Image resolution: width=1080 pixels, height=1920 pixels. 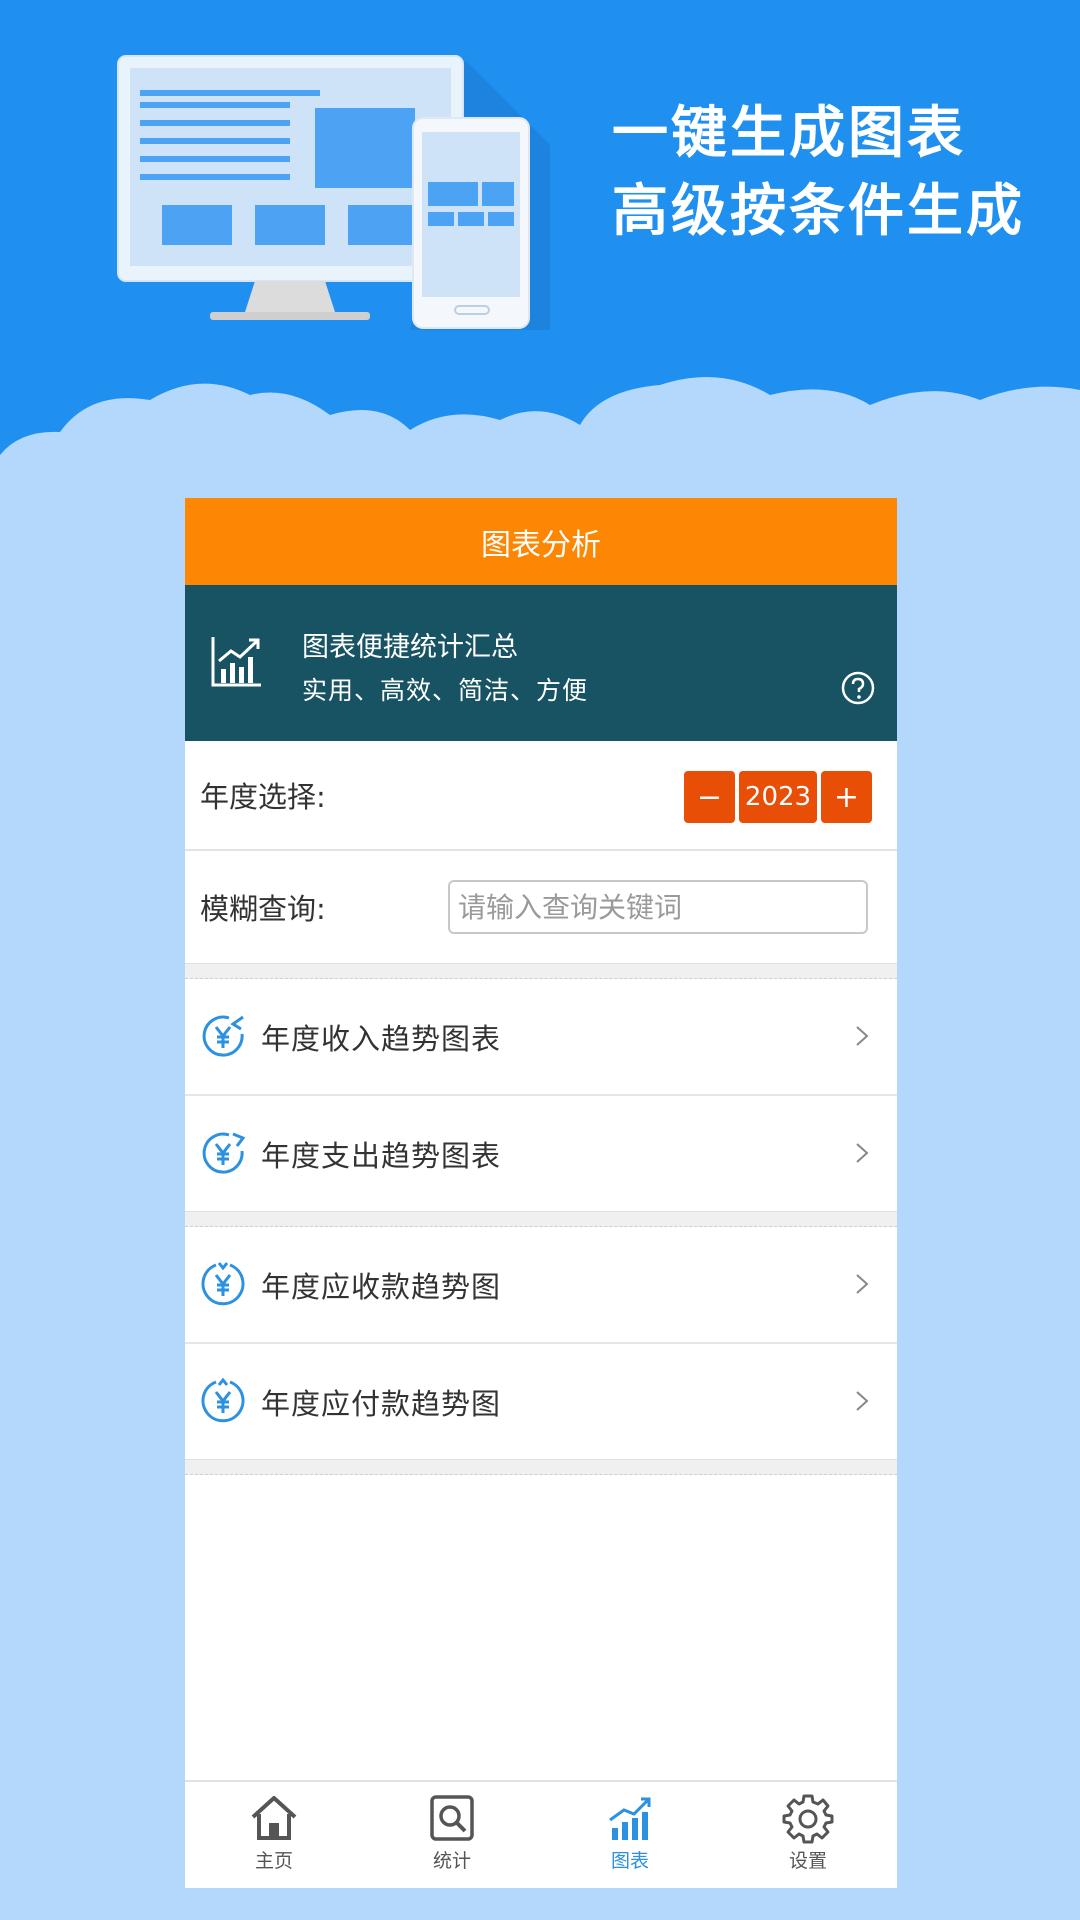 What do you see at coordinates (541, 663) in the screenshot?
I see `info-banner: 图表便捷统计汇总 实用、高效、简洁、方便` at bounding box center [541, 663].